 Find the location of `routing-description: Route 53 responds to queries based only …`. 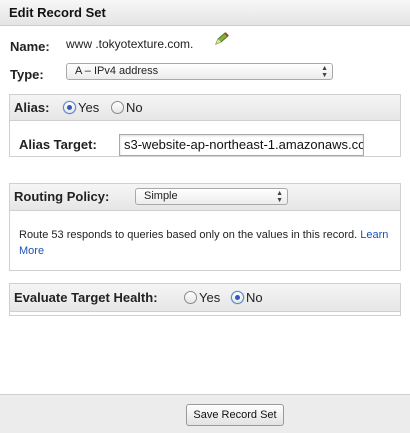

routing-description: Route 53 responds to queries based only … is located at coordinates (208, 243).